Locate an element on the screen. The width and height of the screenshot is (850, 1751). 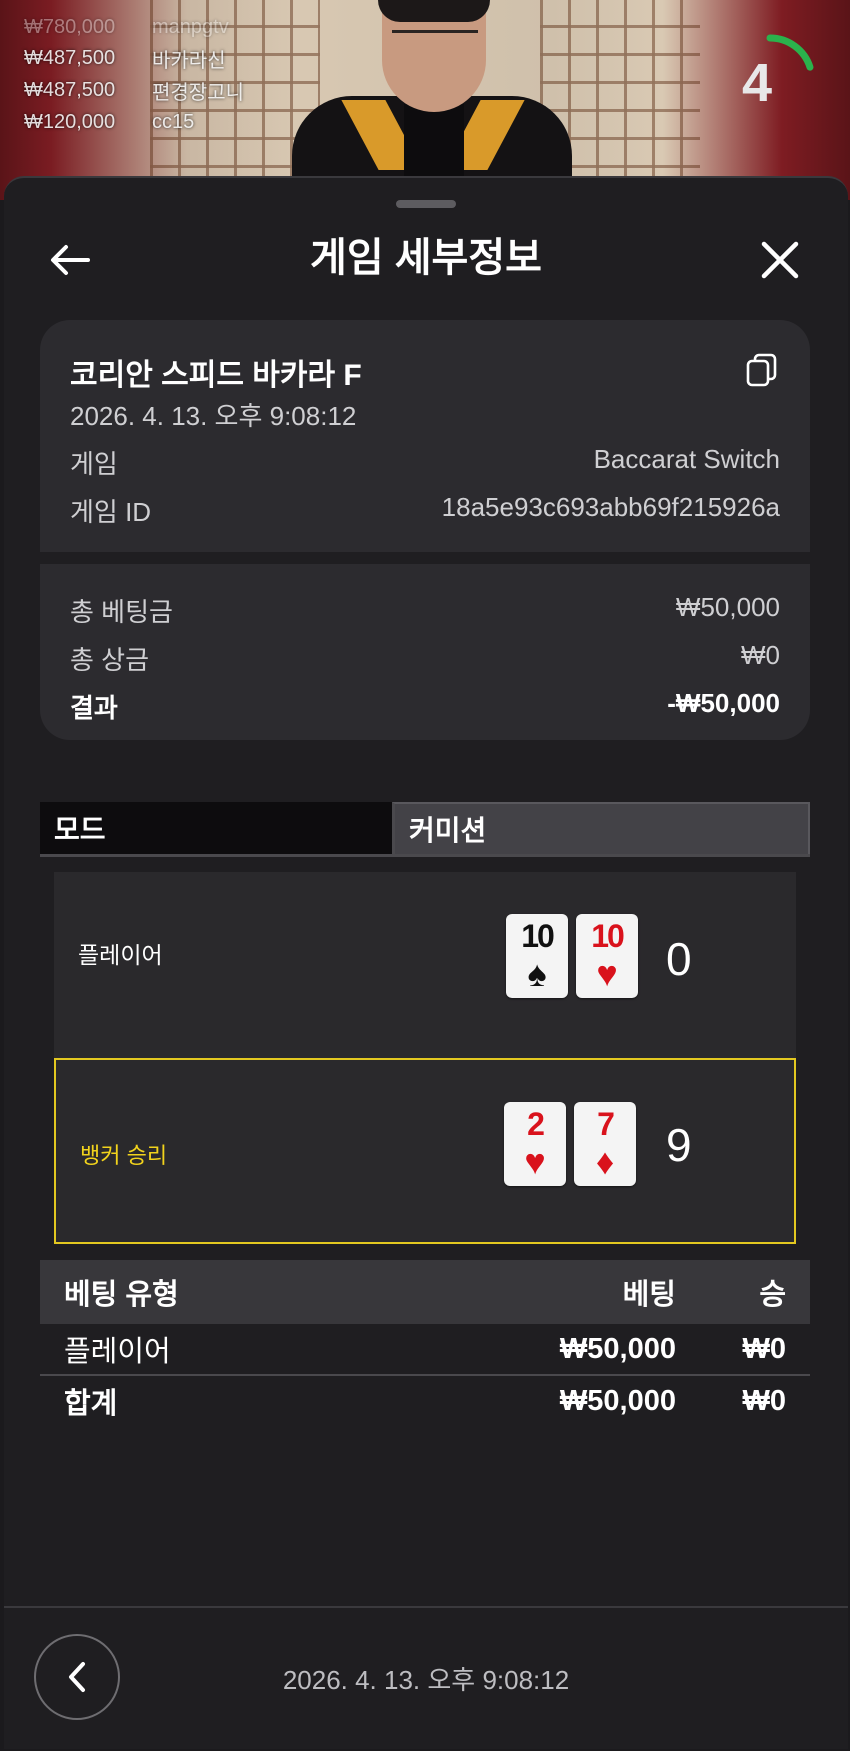
copy-icon is located at coordinates (762, 370).